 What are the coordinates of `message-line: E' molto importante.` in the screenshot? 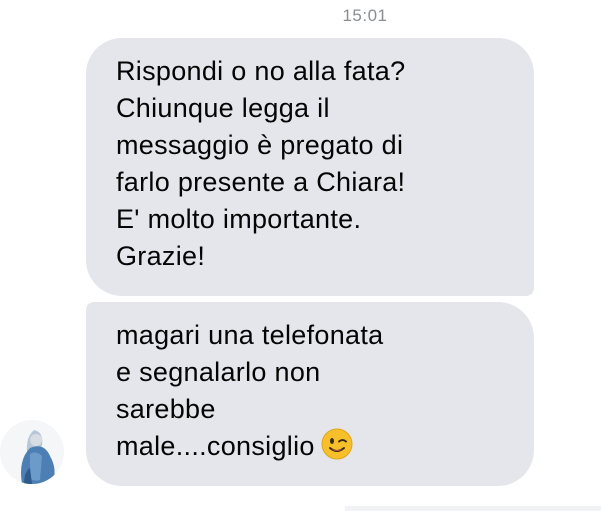 It's located at (239, 219).